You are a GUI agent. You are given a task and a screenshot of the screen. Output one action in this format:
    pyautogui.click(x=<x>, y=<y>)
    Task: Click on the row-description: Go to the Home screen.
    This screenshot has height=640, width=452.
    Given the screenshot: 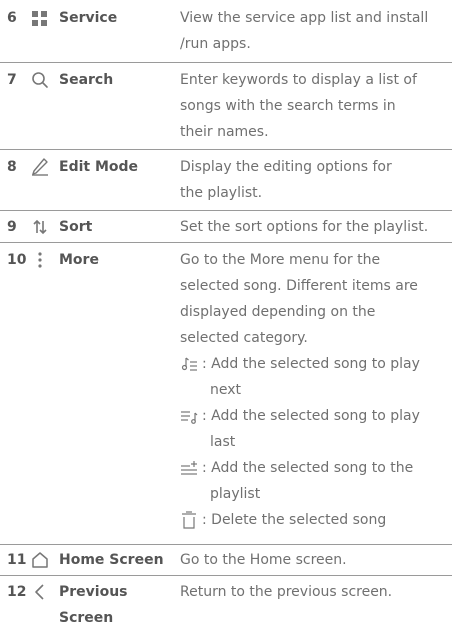 What is the action you would take?
    pyautogui.click(x=316, y=560)
    